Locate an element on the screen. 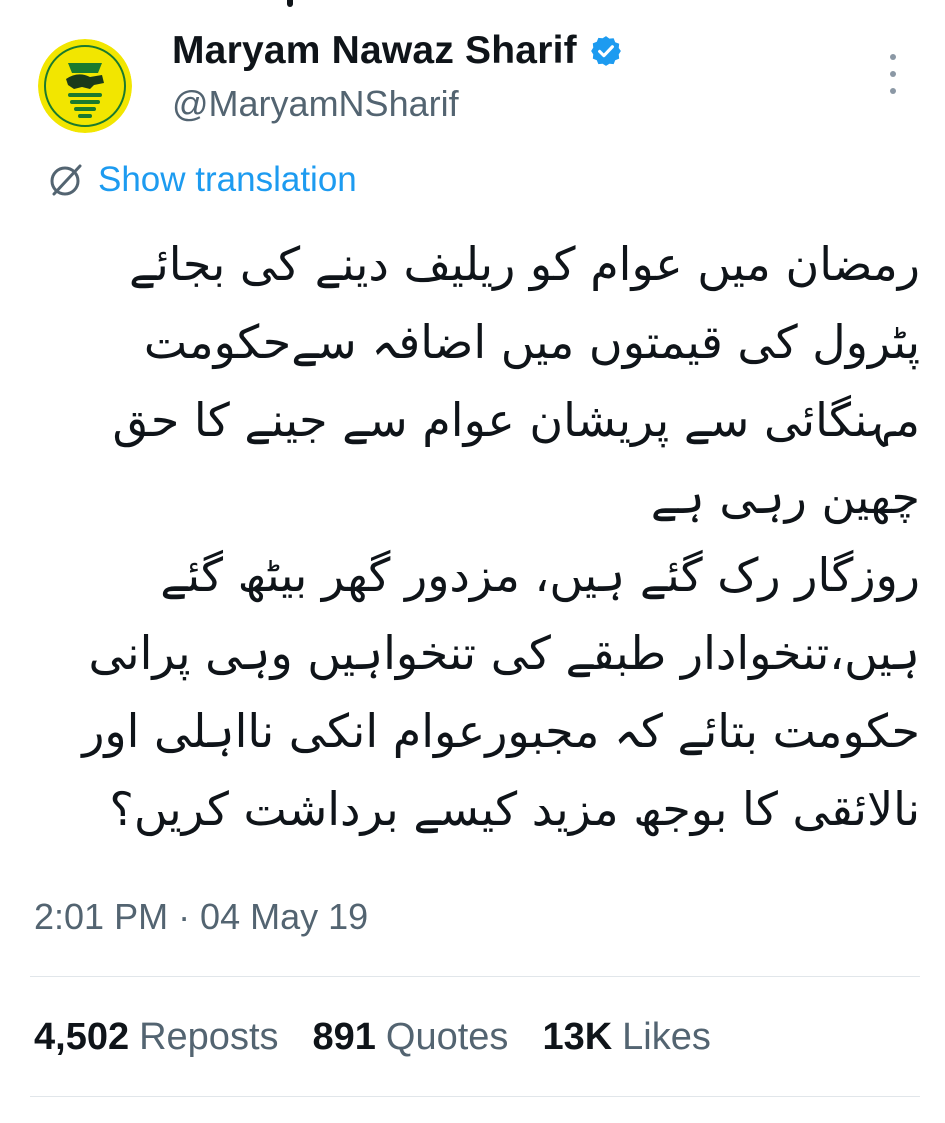 Image resolution: width=945 pixels, height=1123 pixels. avatar is located at coordinates (85, 86).